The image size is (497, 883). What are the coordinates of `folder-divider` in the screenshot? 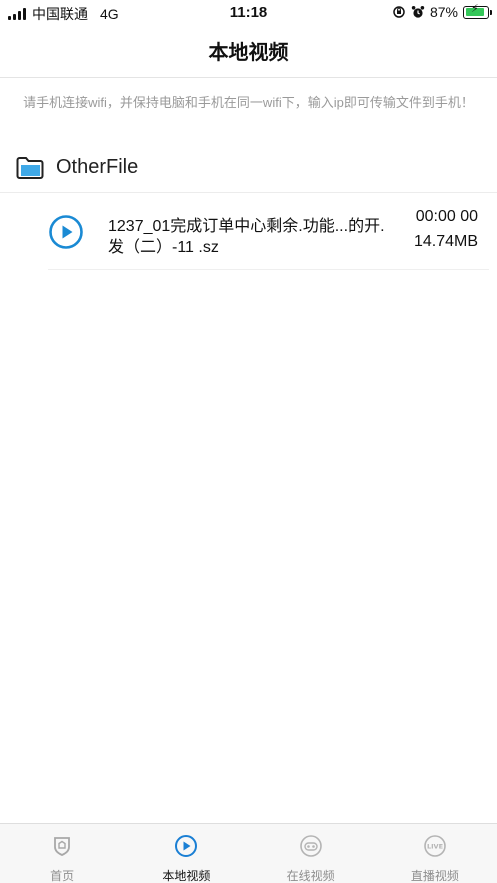 It's located at (248, 192).